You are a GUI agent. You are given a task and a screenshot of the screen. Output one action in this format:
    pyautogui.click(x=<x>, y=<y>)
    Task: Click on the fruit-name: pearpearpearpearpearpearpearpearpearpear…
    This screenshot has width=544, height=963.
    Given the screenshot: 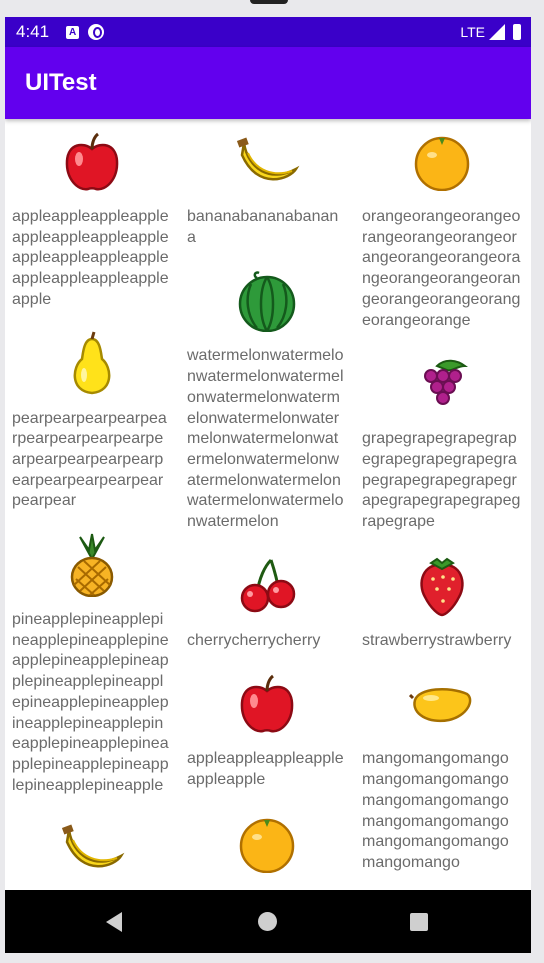 What is the action you would take?
    pyautogui.click(x=89, y=459)
    